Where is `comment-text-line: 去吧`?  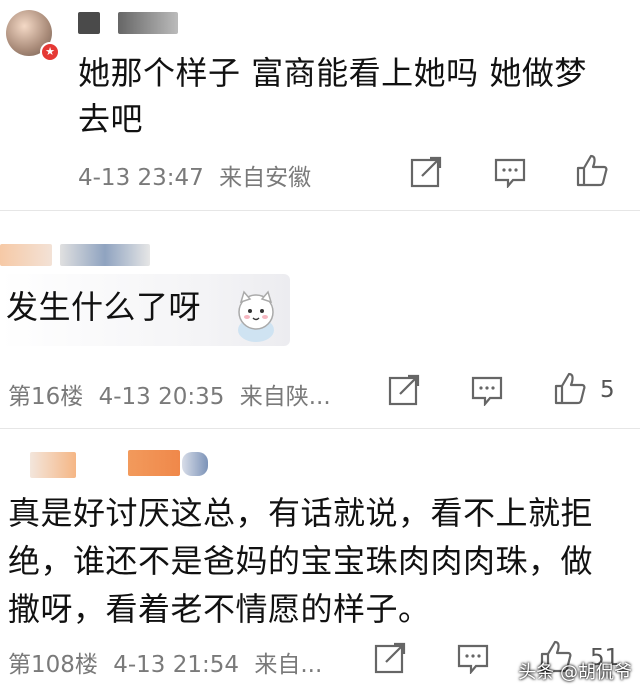 comment-text-line: 去吧 is located at coordinates (111, 119).